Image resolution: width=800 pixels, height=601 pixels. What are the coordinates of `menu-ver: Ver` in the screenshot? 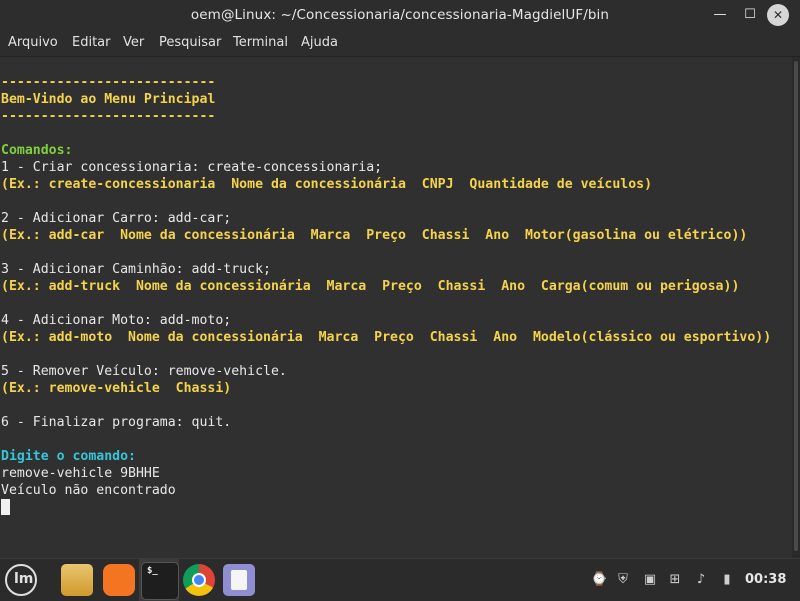 It's located at (133, 43).